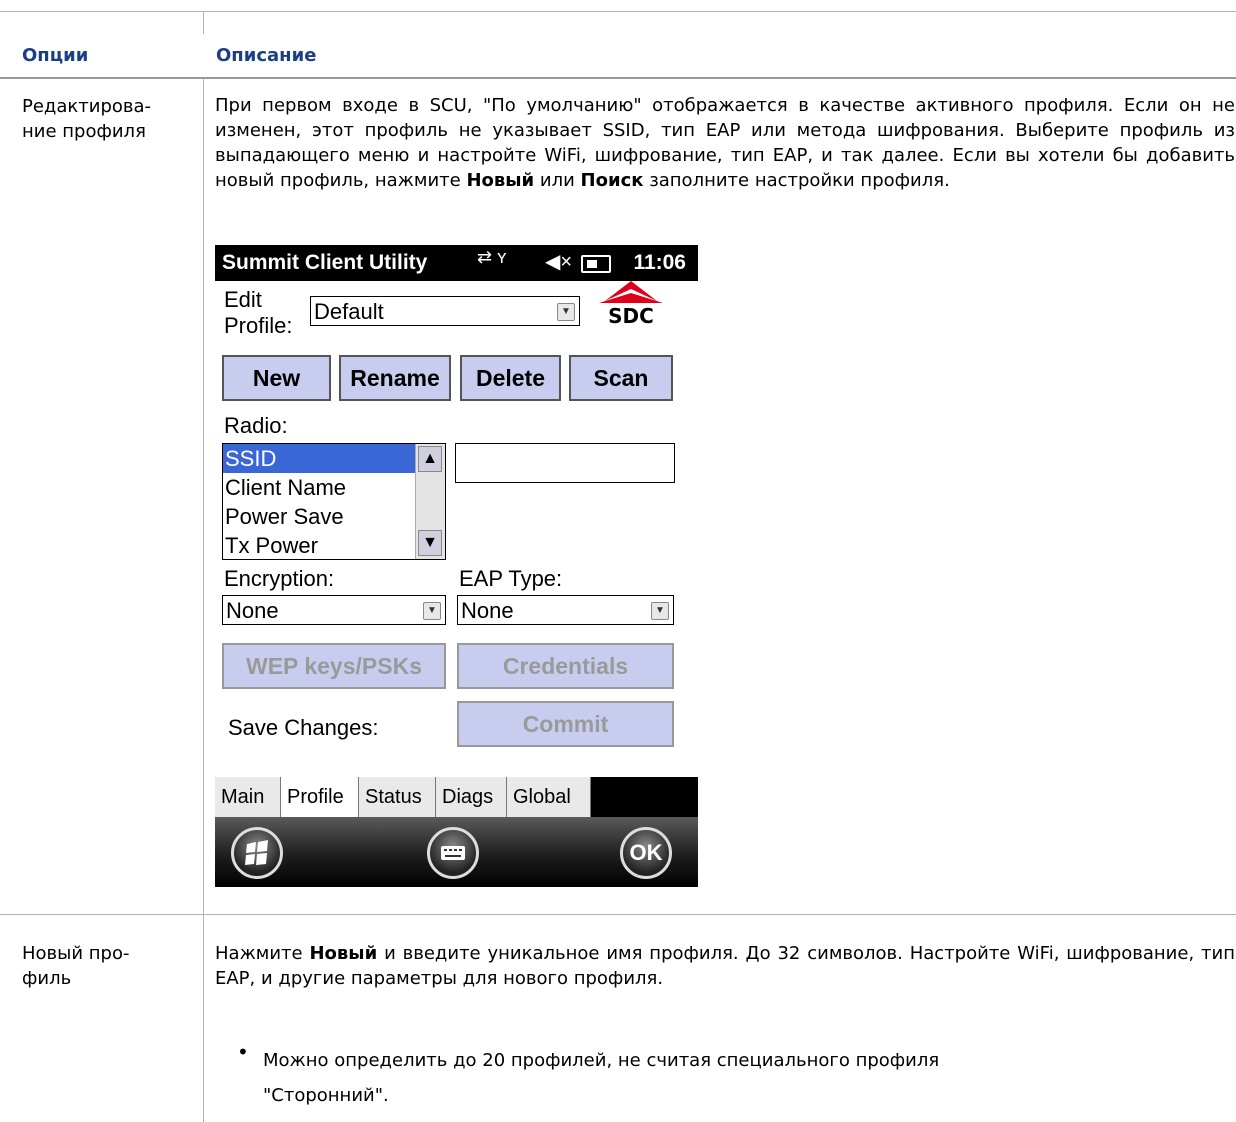 This screenshot has height=1122, width=1236. Describe the element at coordinates (320, 516) in the screenshot. I see `radio-list-item: Power Save` at that location.